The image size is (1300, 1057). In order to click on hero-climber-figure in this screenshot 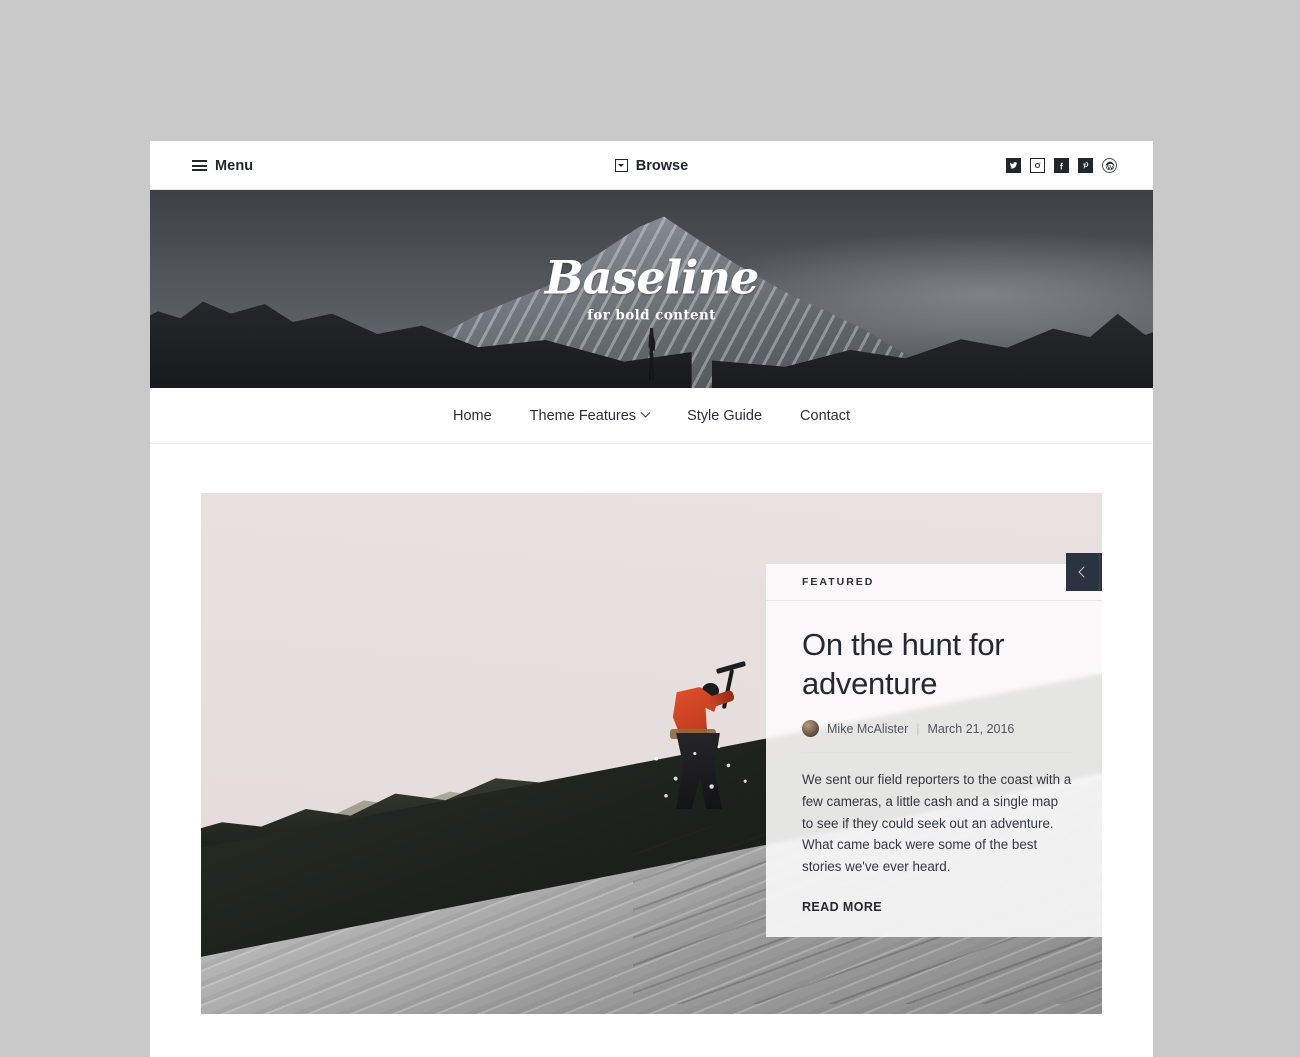, I will do `click(702, 760)`.